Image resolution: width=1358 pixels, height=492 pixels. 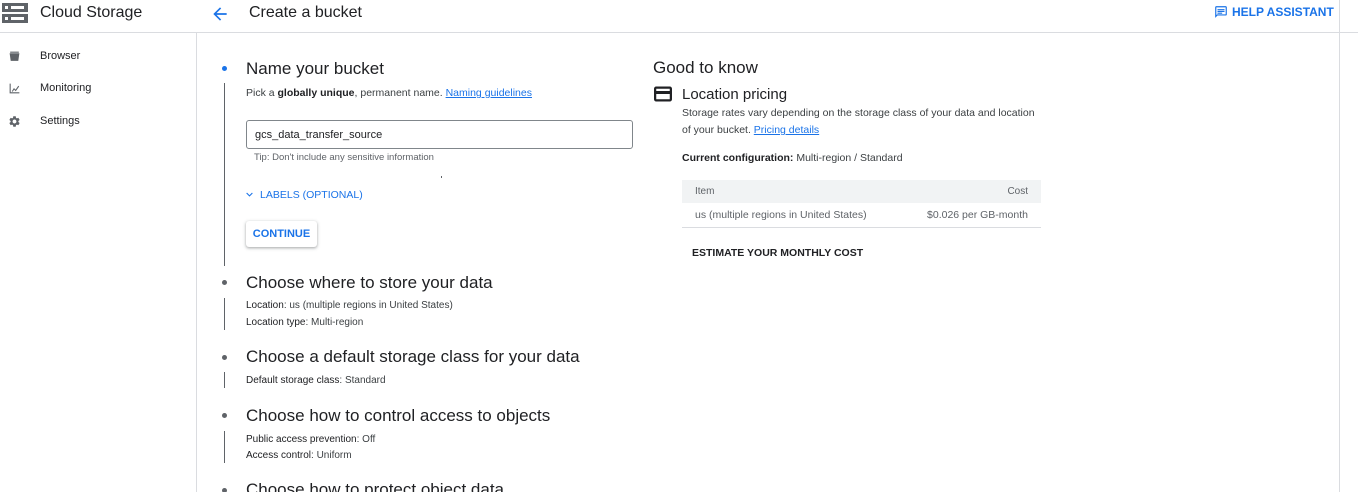 I want to click on sidebar-item-label: Browser, so click(x=60, y=56).